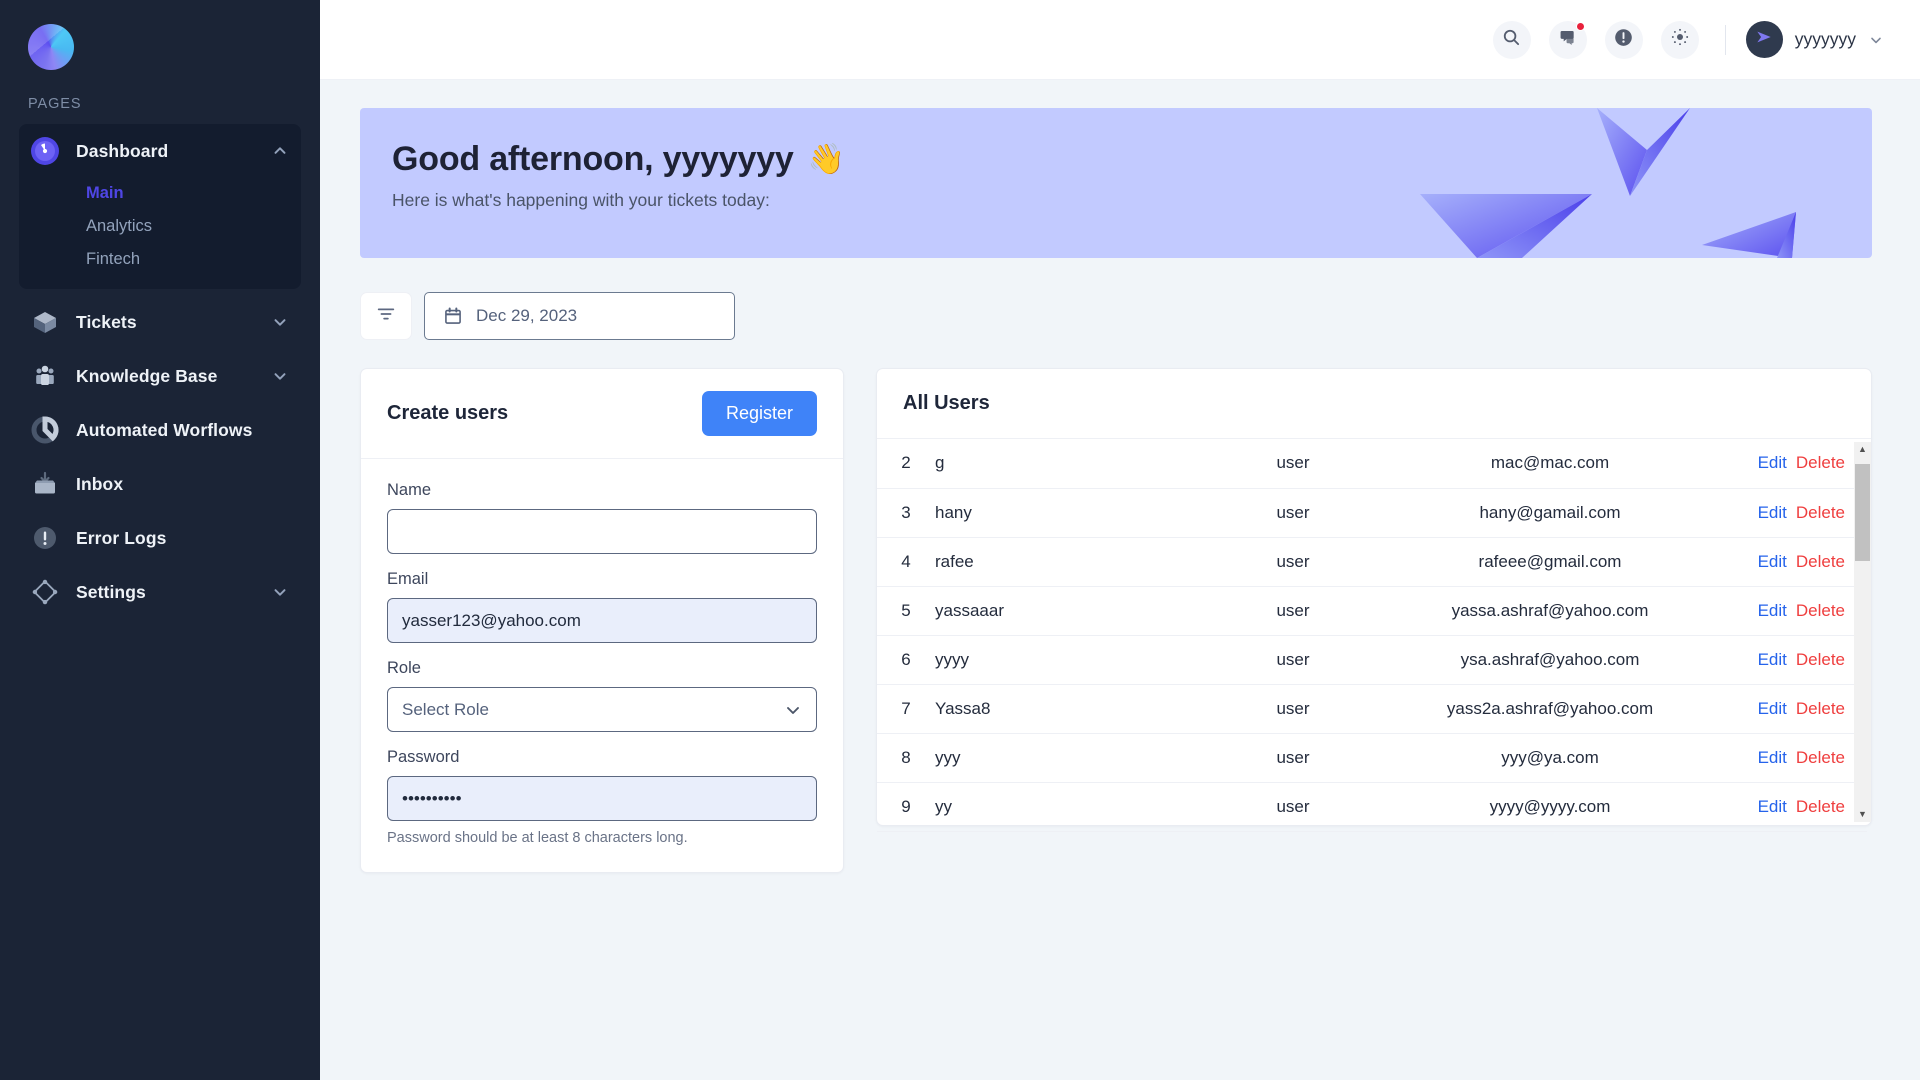 This screenshot has width=1920, height=1080. Describe the element at coordinates (1550, 561) in the screenshot. I see `user-email: rafeee@gmail.com` at that location.